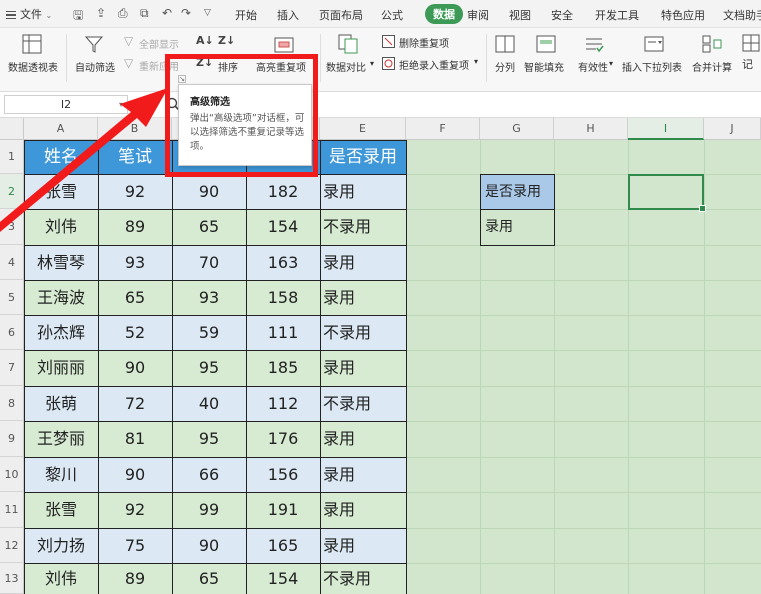 Image resolution: width=761 pixels, height=594 pixels. Describe the element at coordinates (84, 160) in the screenshot. I see `pointer-arrow-icon` at that location.